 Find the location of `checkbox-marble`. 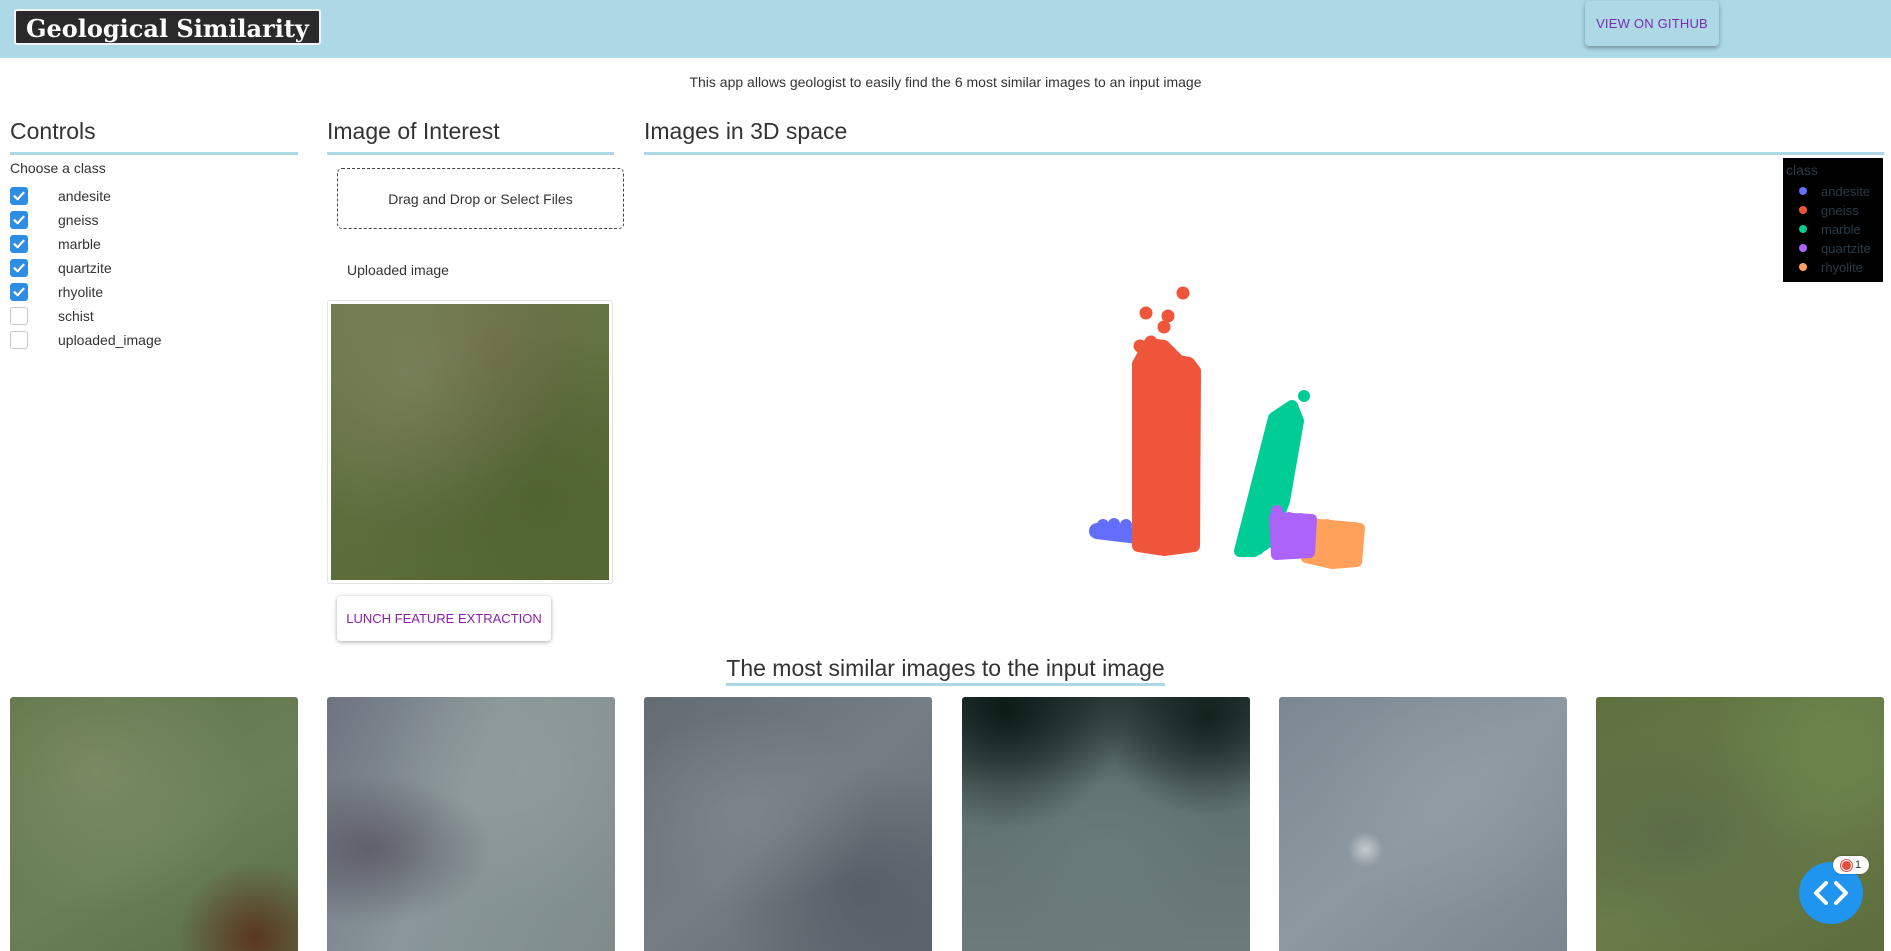

checkbox-marble is located at coordinates (19, 244).